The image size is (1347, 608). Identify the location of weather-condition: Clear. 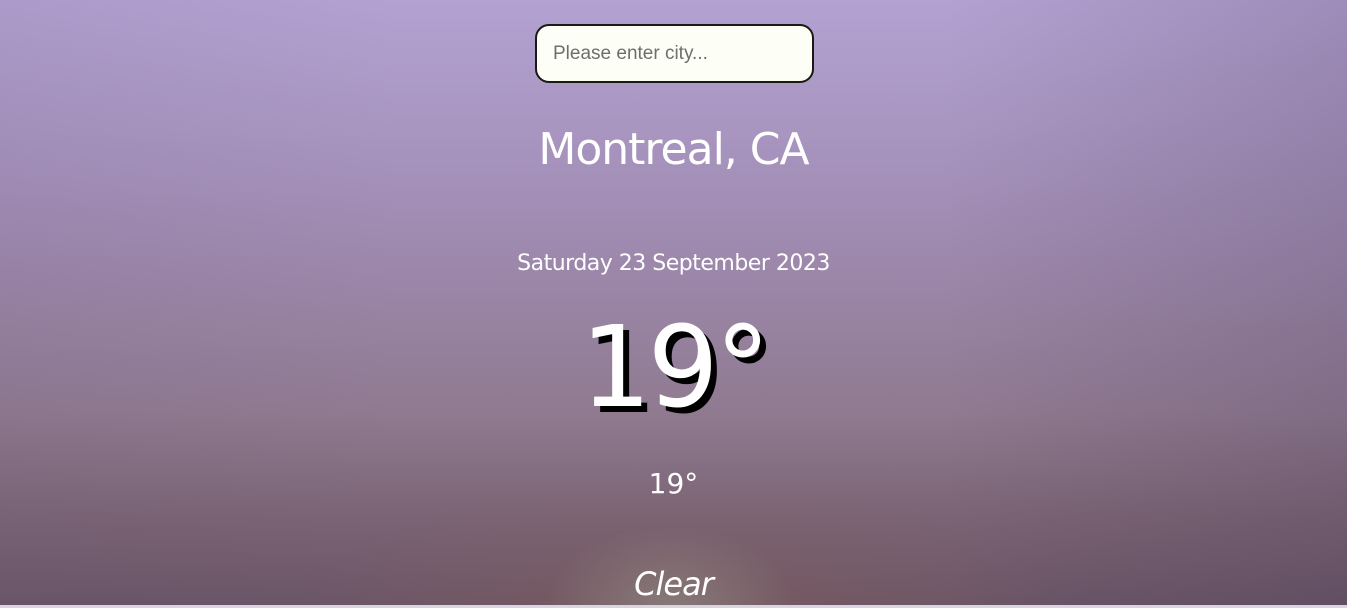
(674, 584).